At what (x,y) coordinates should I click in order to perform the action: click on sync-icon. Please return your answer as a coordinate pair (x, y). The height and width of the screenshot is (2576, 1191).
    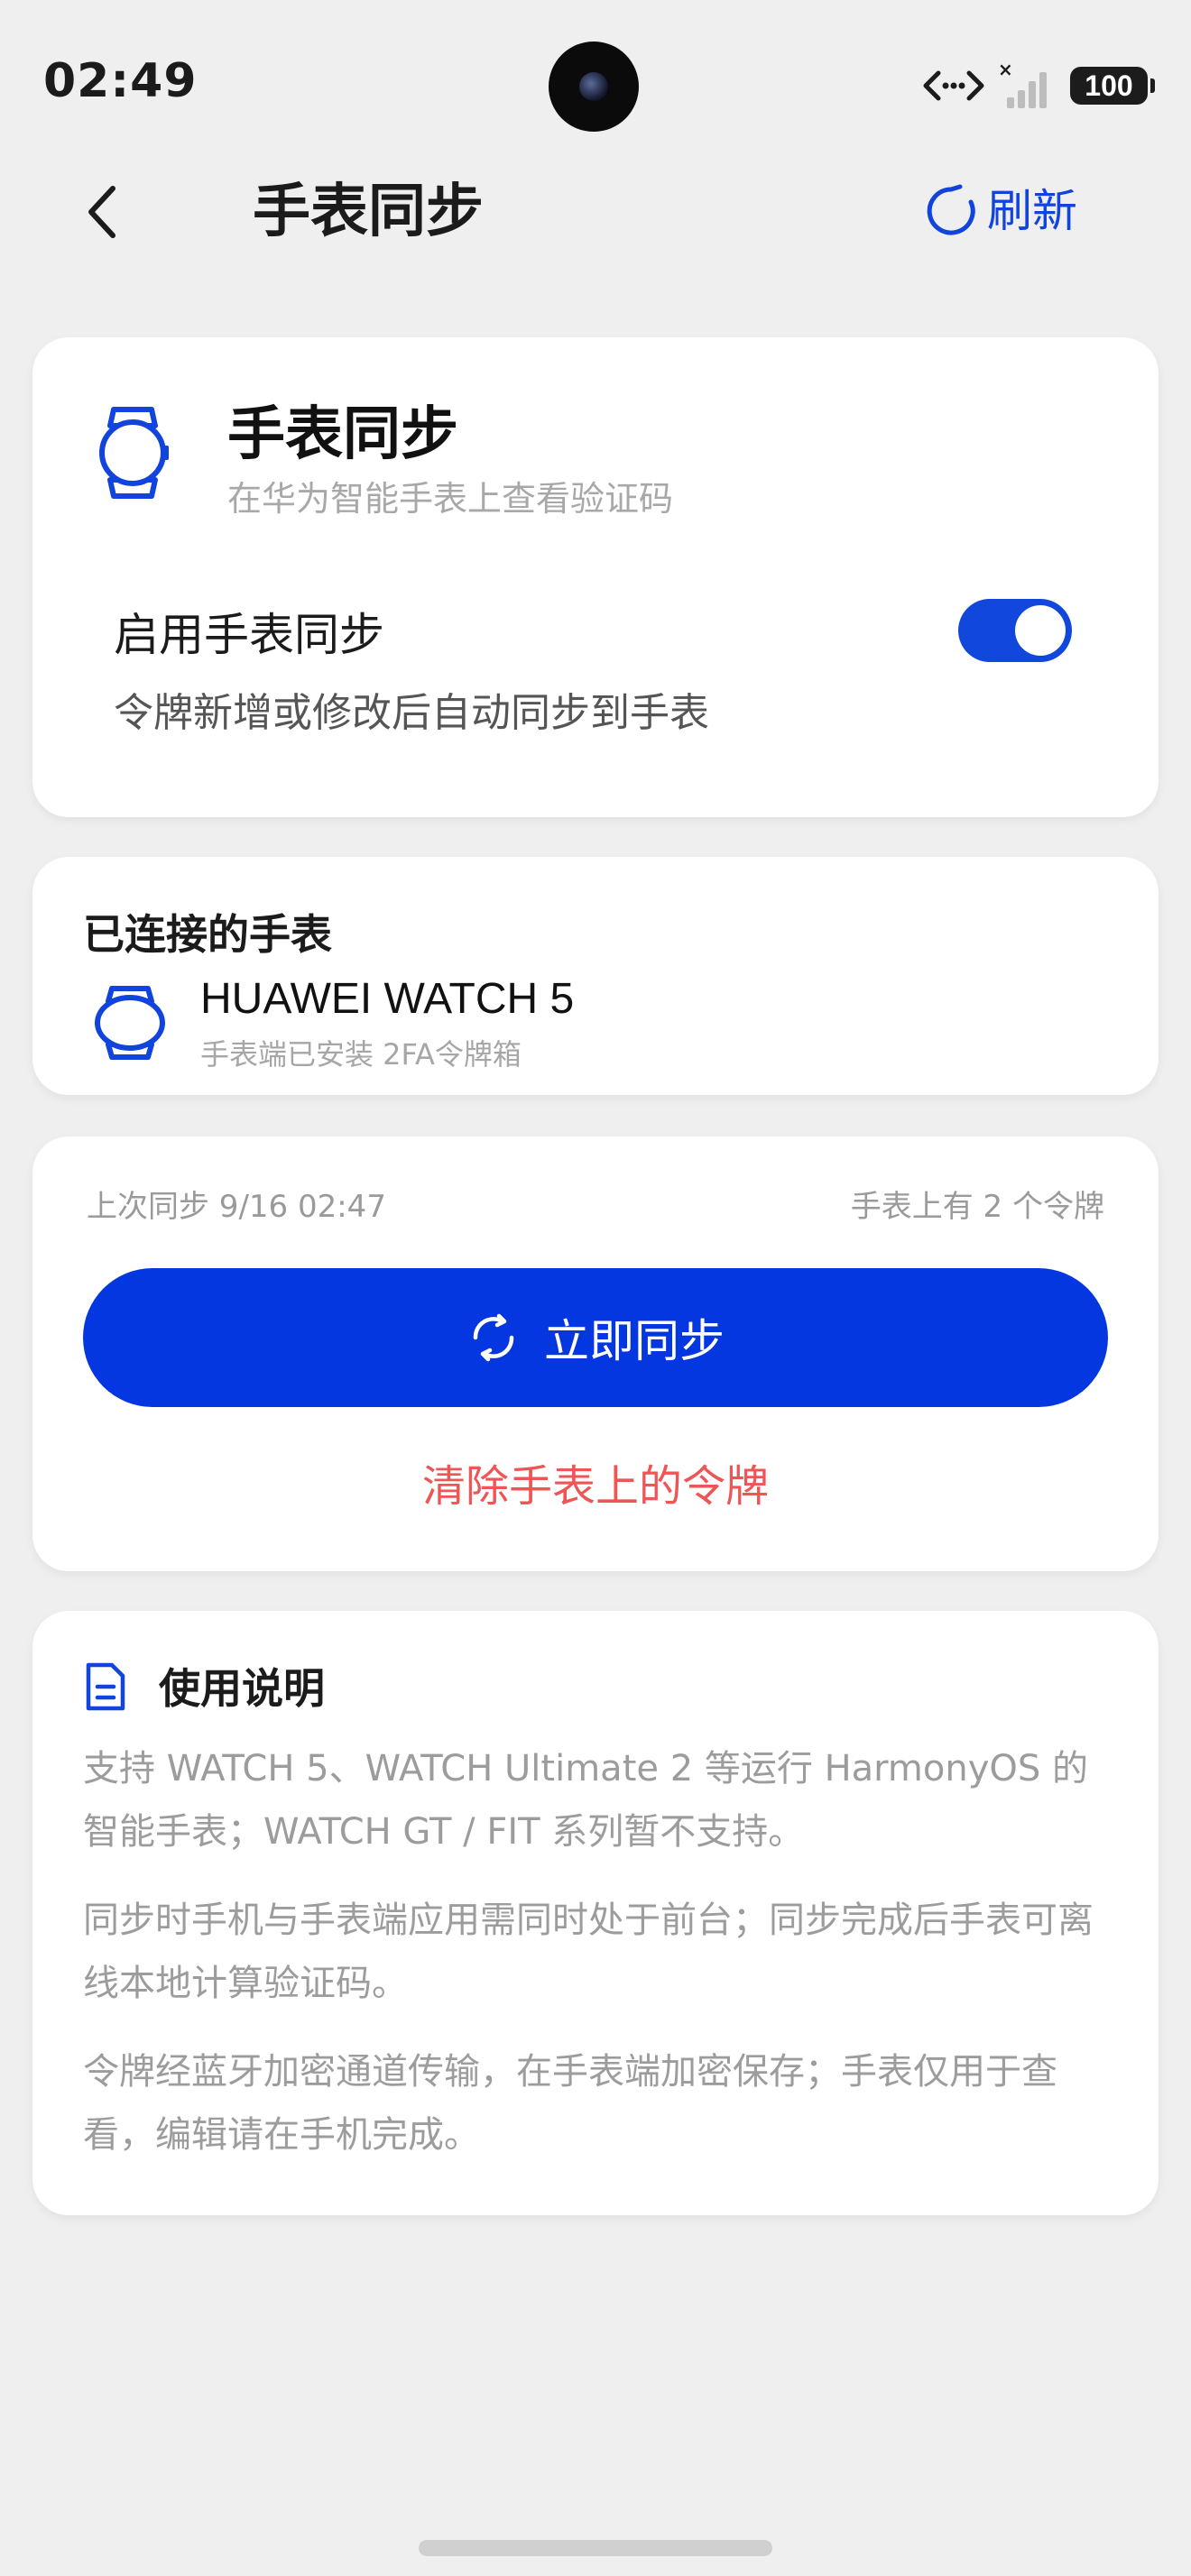
    Looking at the image, I should click on (493, 1337).